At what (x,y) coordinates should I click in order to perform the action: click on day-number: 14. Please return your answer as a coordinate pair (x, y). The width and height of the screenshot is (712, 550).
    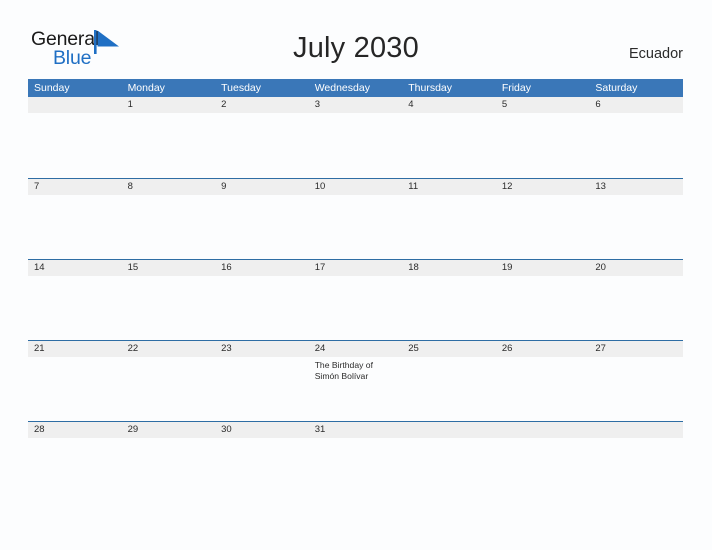
    Looking at the image, I should click on (75, 268).